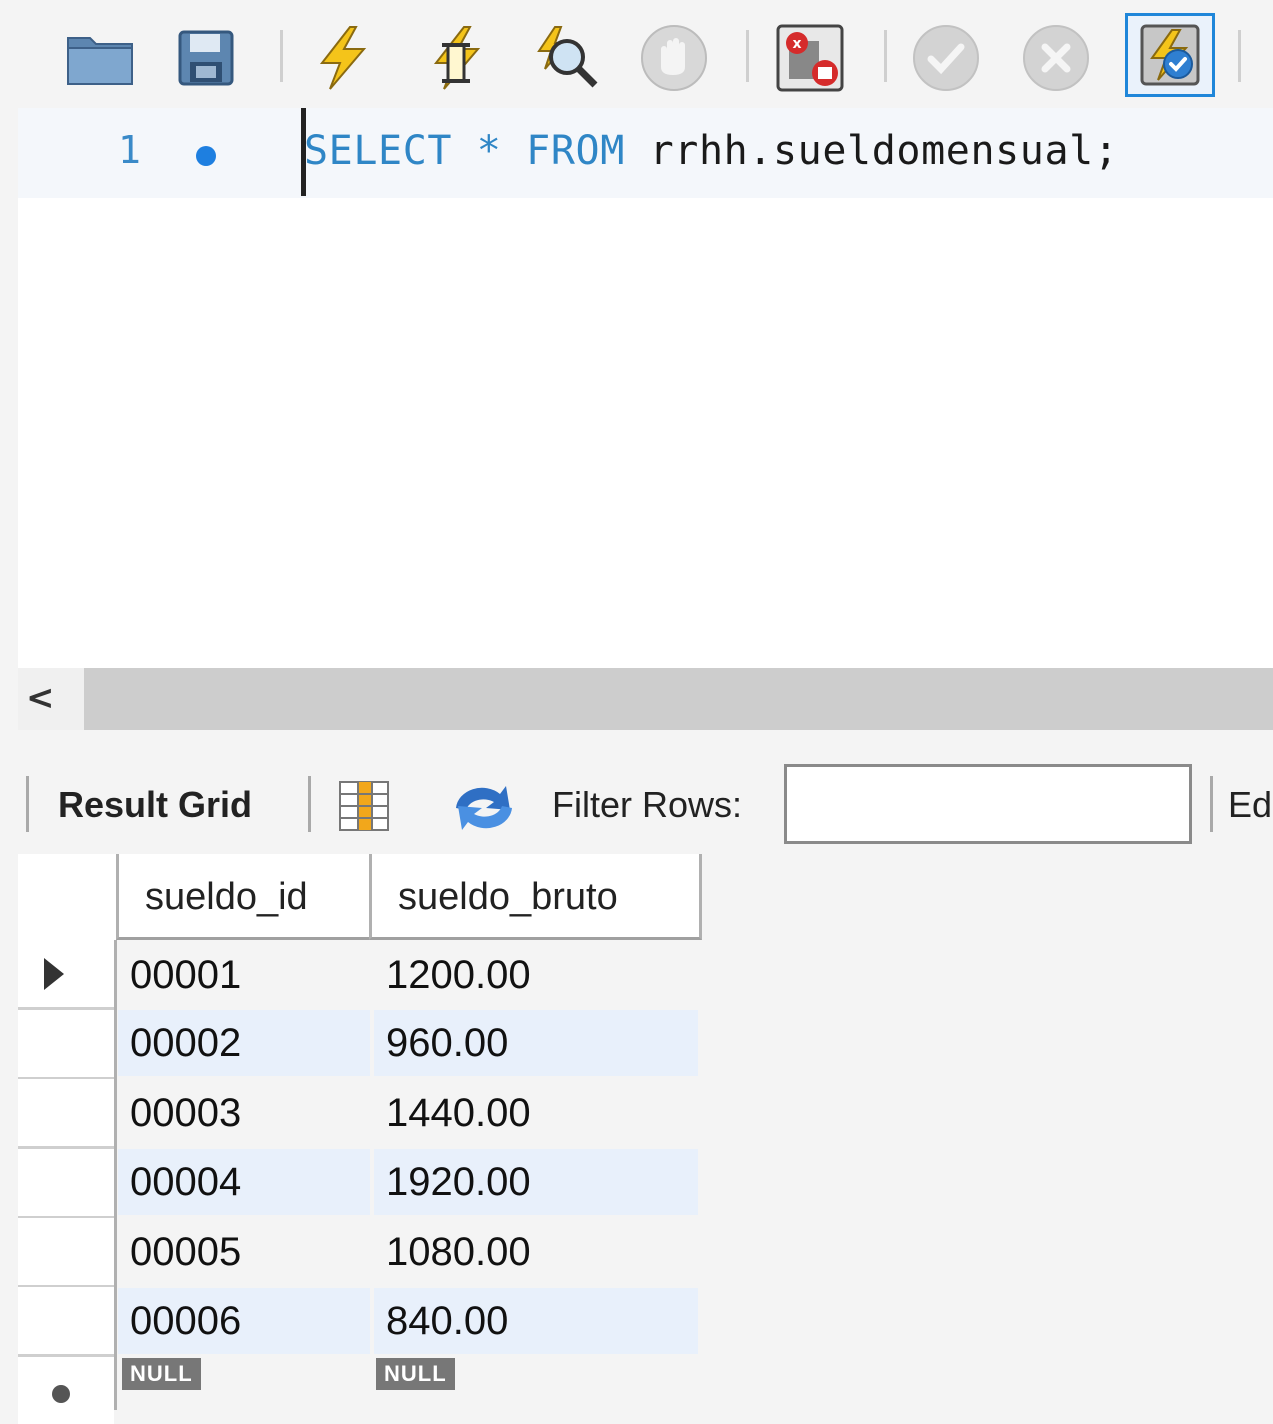  Describe the element at coordinates (243, 897) in the screenshot. I see `column-header-sueldo-id: sueldo_id` at that location.